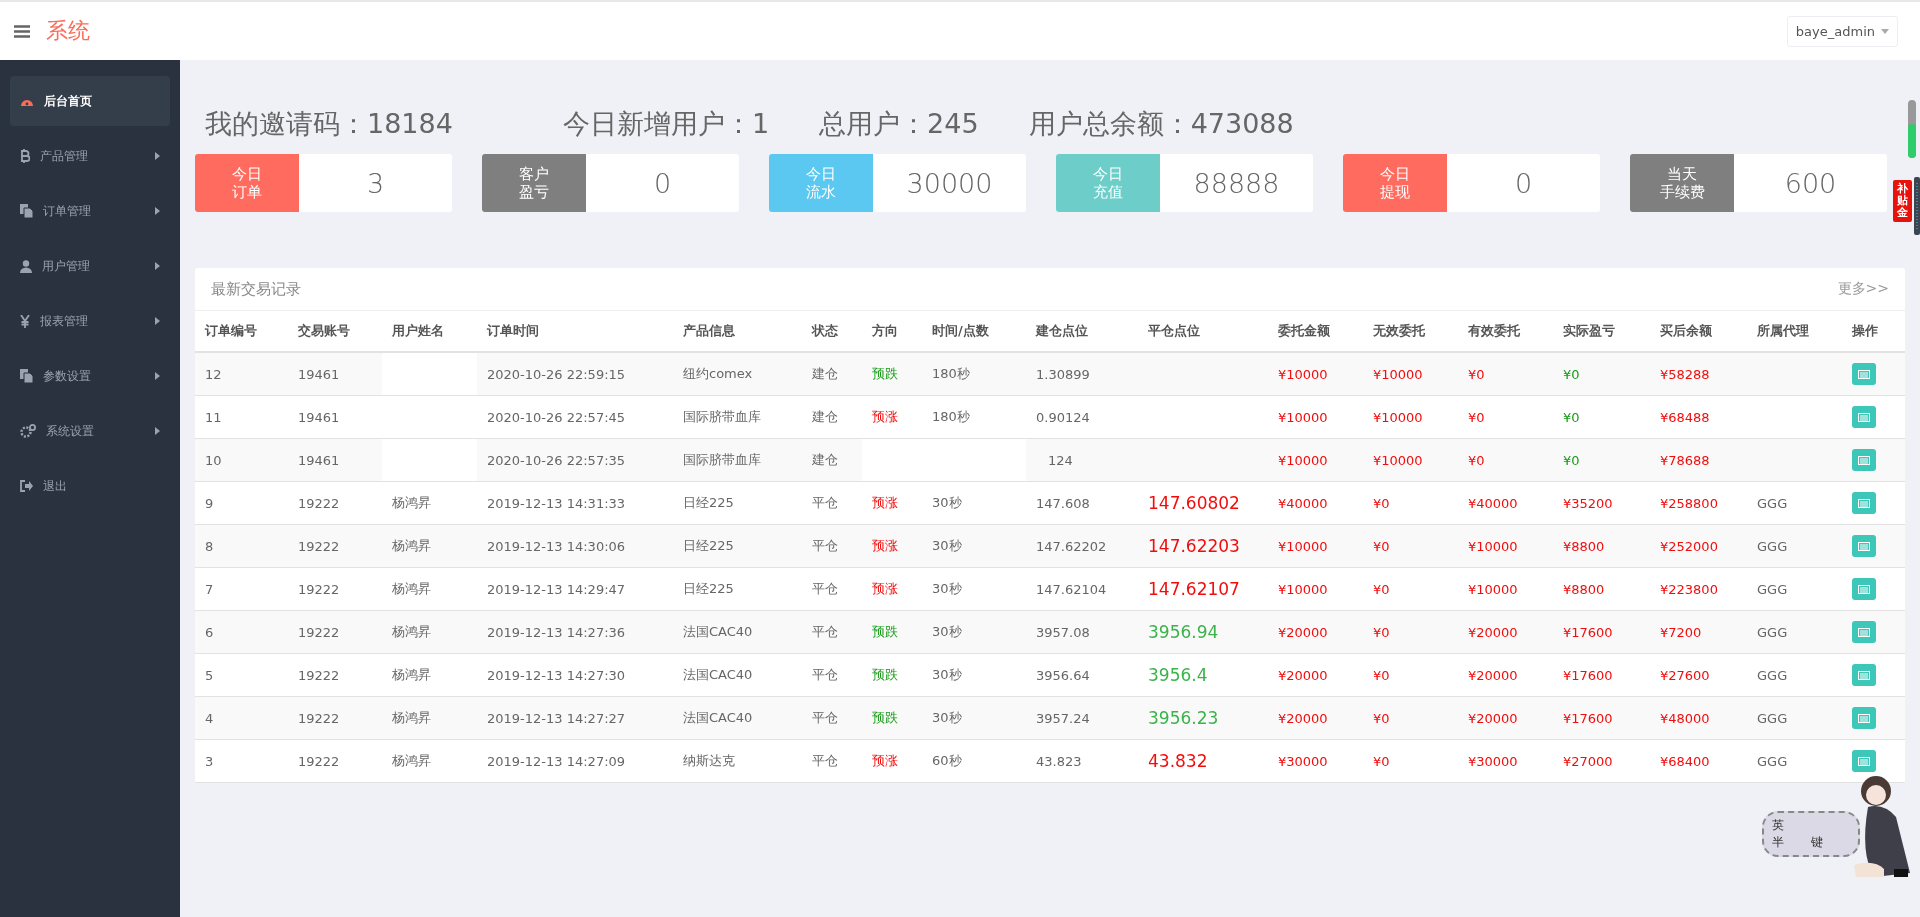  I want to click on menu-icon, so click(22, 31).